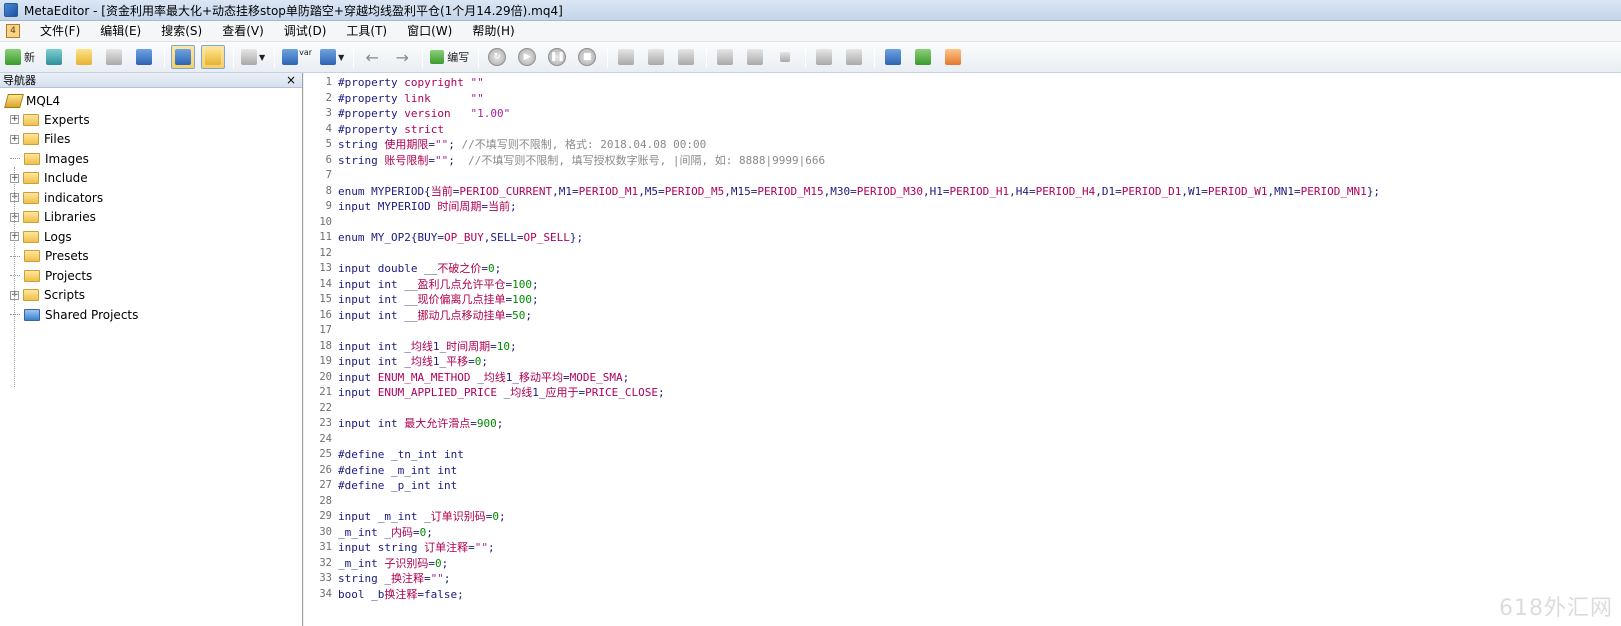 The image size is (1621, 626). What do you see at coordinates (962, 331) in the screenshot?
I see `code-line: 17` at bounding box center [962, 331].